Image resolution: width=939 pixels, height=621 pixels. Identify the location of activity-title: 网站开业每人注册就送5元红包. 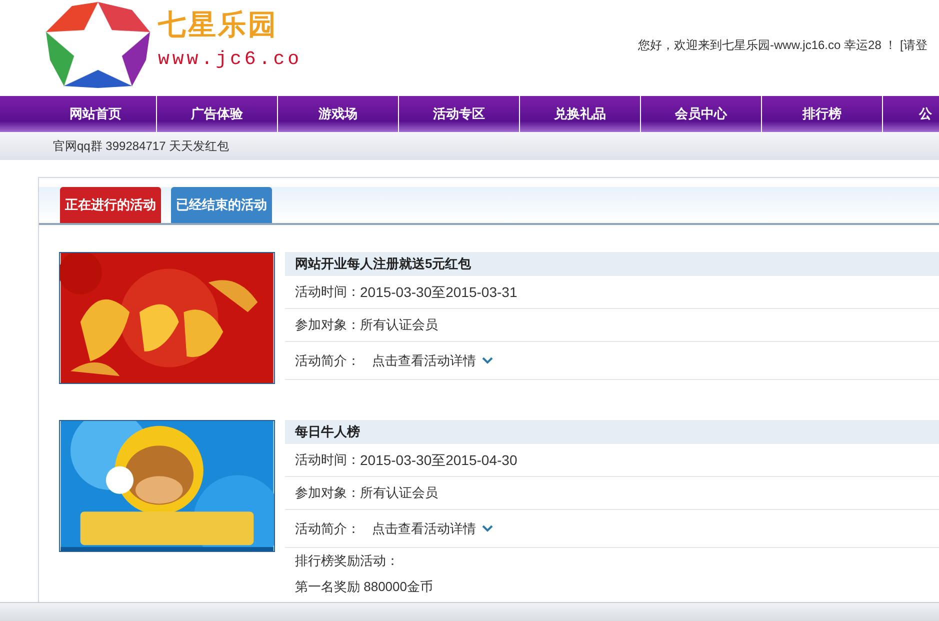
(383, 264).